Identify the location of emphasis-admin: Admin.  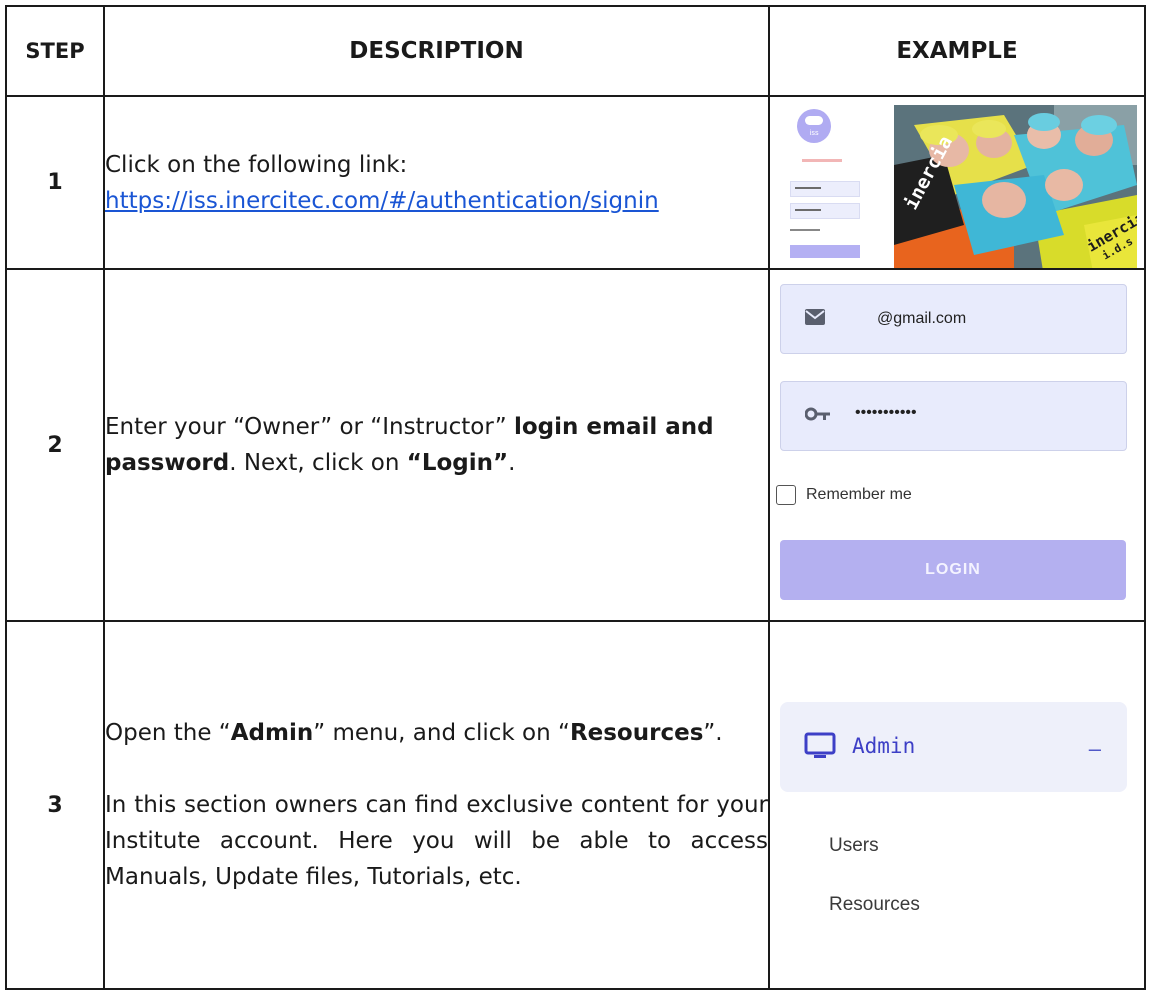
(272, 733).